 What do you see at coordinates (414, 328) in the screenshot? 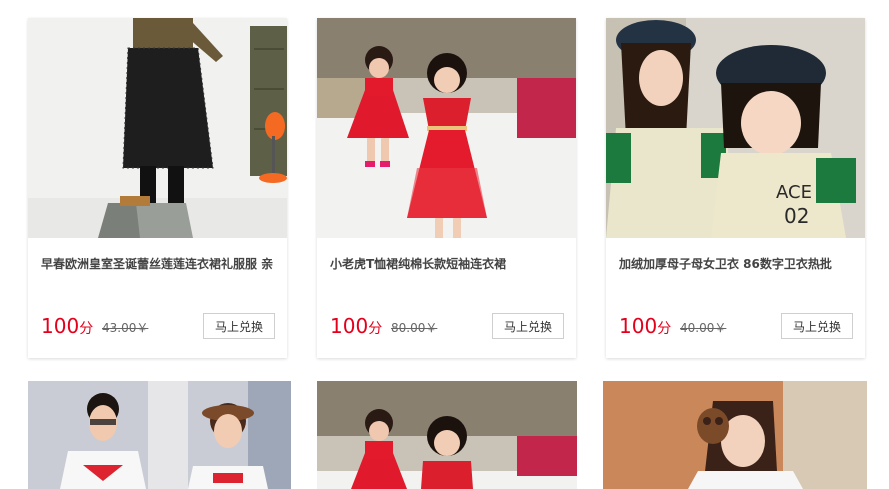
I see `original-price: 80.00￥` at bounding box center [414, 328].